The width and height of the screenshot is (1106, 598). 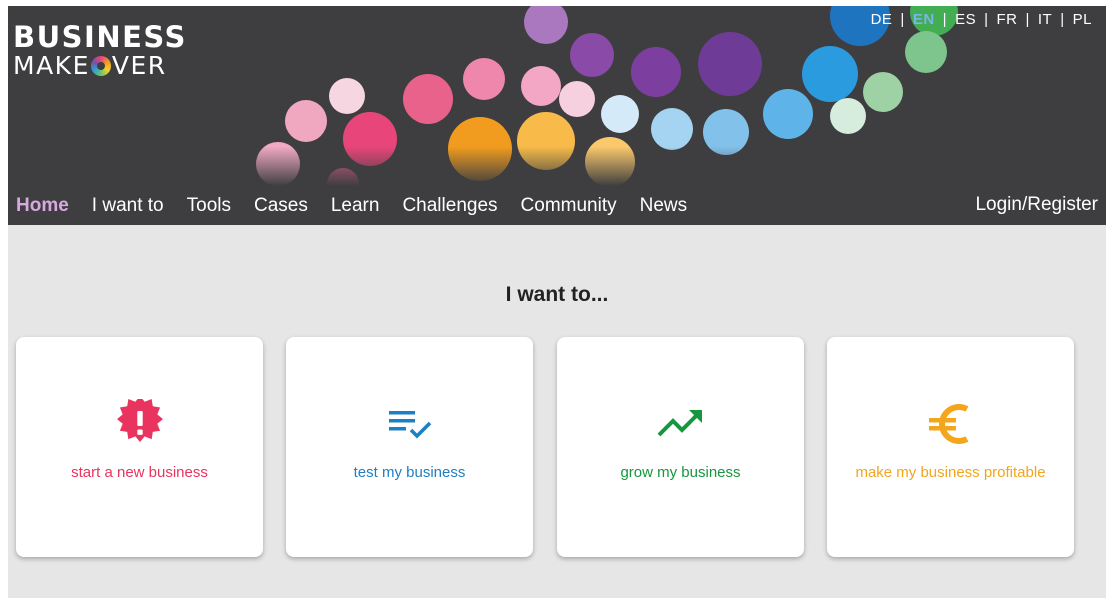 What do you see at coordinates (664, 206) in the screenshot?
I see `nav-news: News` at bounding box center [664, 206].